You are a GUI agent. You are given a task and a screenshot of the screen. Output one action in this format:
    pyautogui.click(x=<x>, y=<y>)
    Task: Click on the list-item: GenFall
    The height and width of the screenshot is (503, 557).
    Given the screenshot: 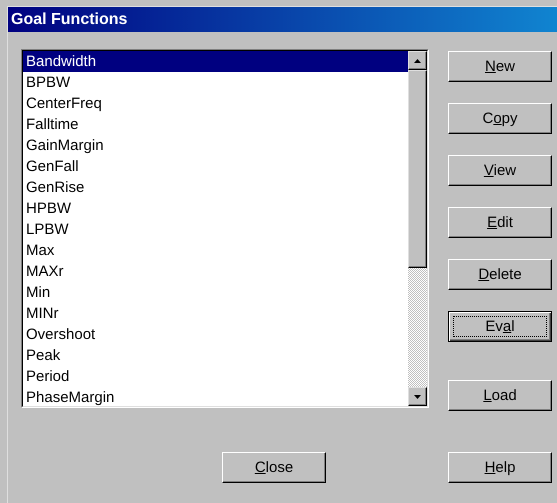 What is the action you would take?
    pyautogui.click(x=215, y=166)
    